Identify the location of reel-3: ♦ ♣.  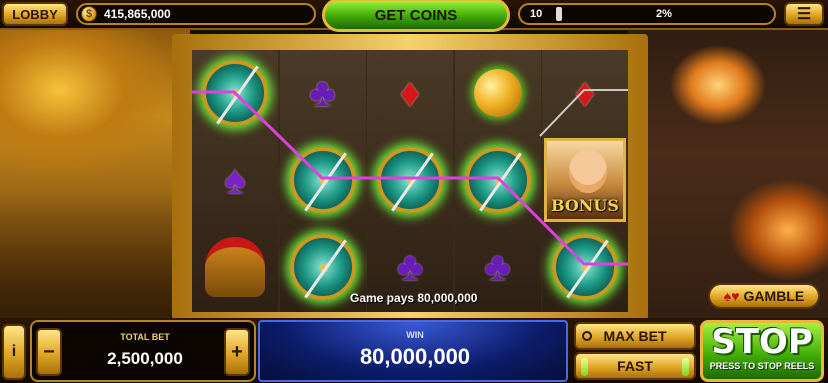
(410, 181).